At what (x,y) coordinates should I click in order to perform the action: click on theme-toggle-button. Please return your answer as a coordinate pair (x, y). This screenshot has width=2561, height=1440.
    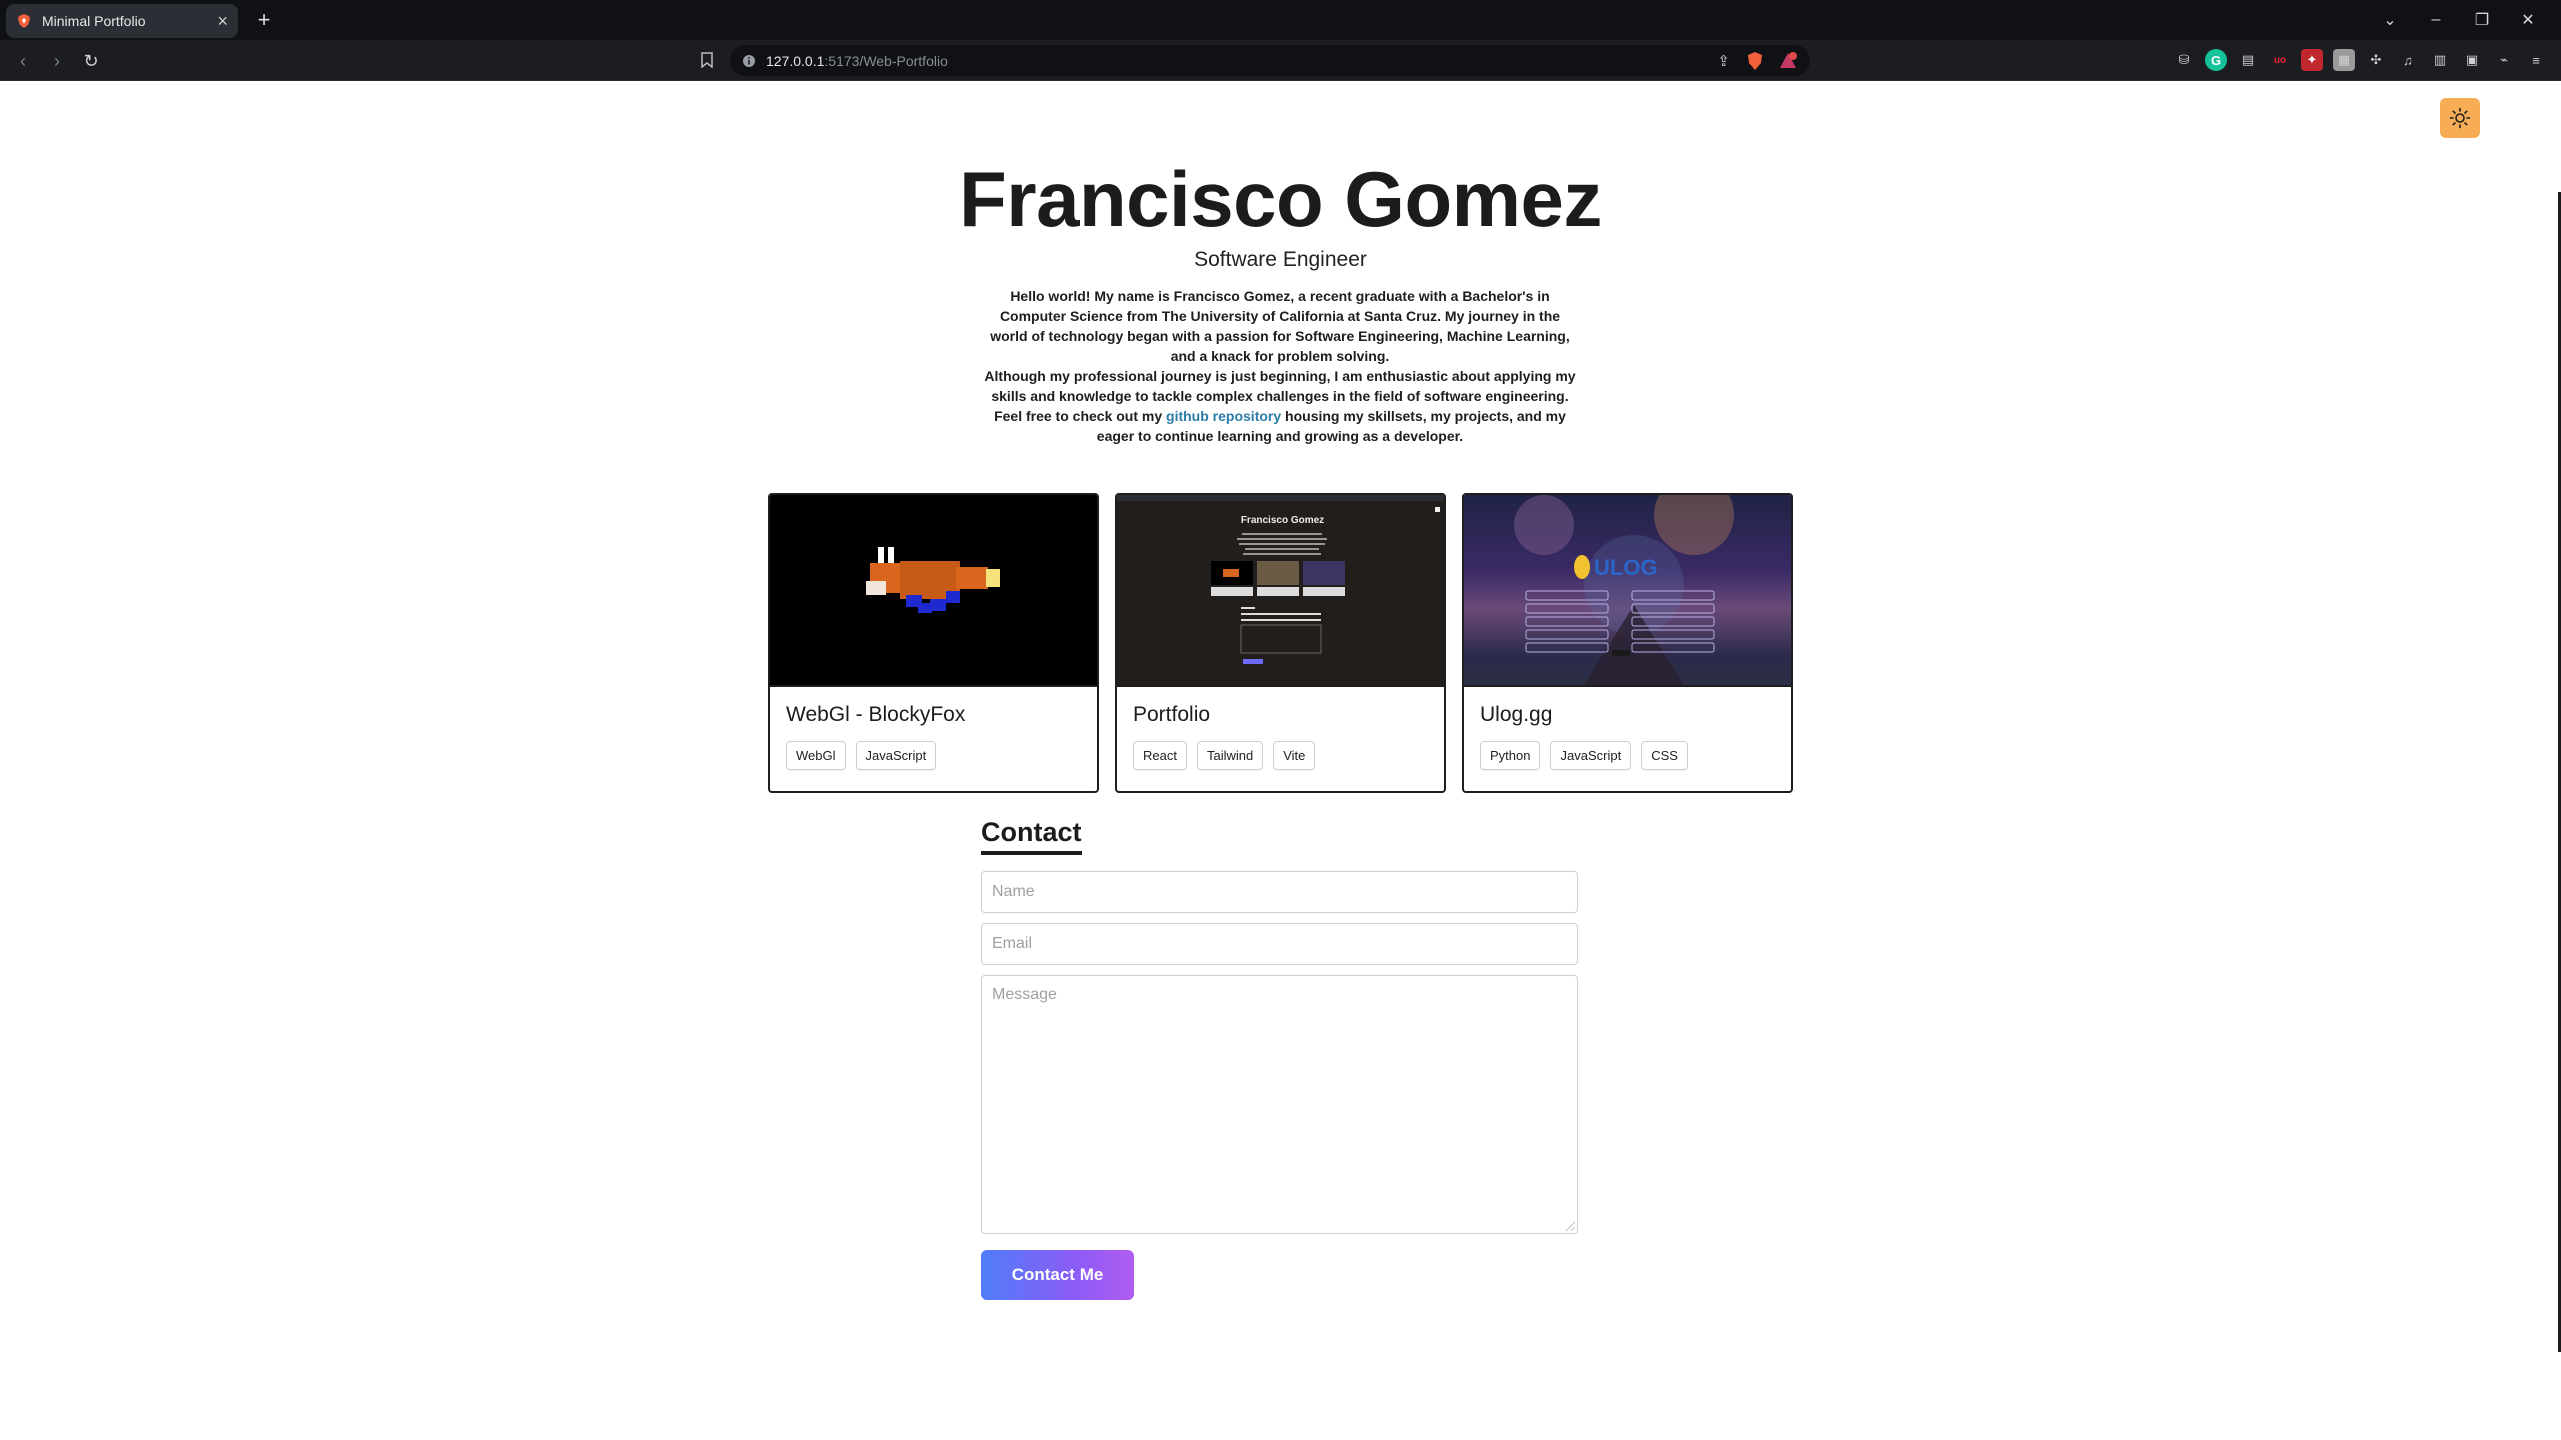
    Looking at the image, I should click on (2460, 118).